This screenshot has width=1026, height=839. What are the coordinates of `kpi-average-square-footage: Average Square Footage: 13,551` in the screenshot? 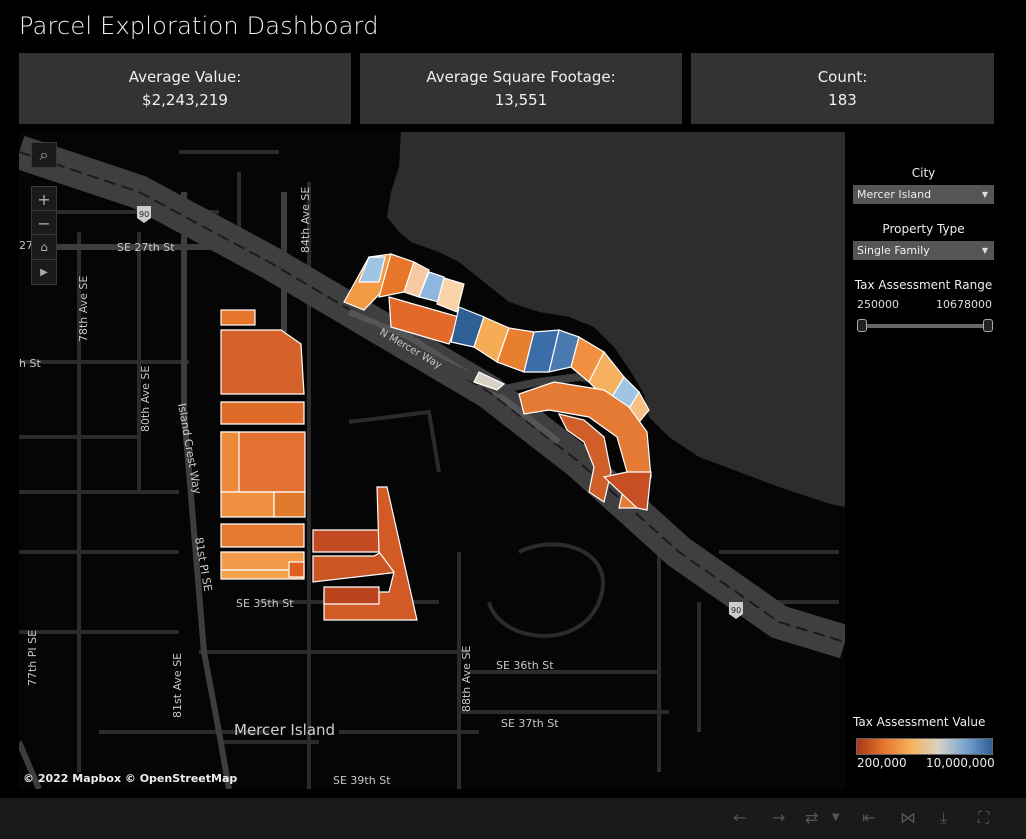 It's located at (521, 88).